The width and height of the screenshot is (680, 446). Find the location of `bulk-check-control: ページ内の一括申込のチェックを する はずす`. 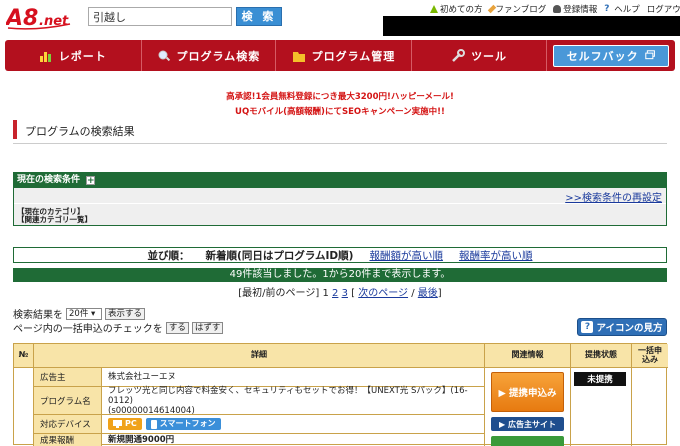

bulk-check-control: ページ内の一括申込のチェックを する はずす is located at coordinates (118, 327).